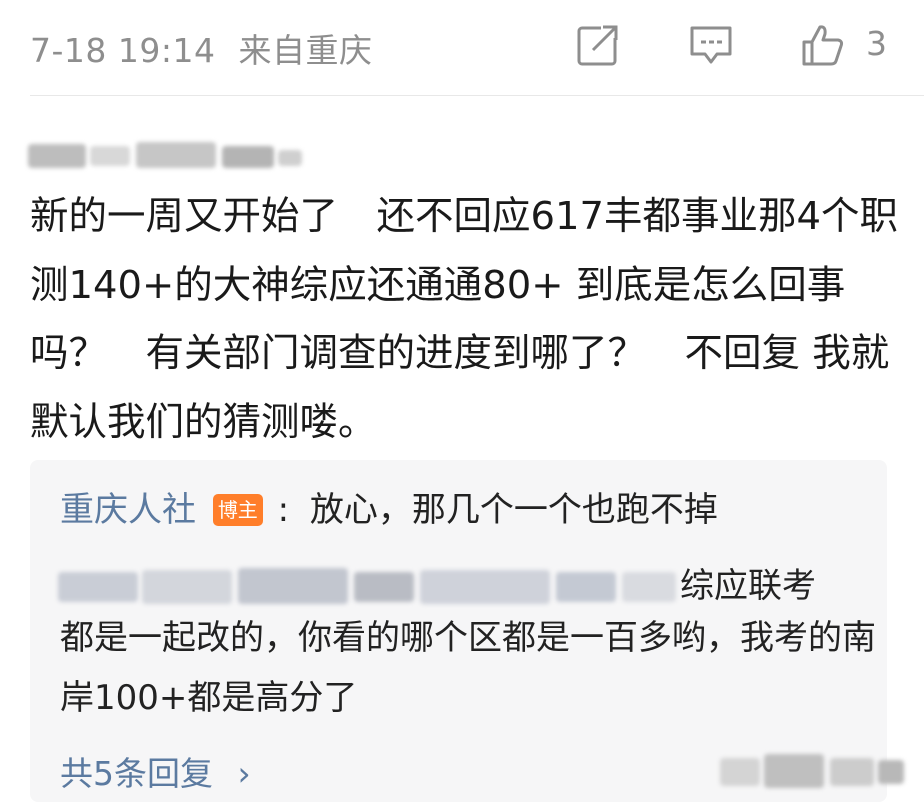  Describe the element at coordinates (123, 50) in the screenshot. I see `timestamp: 7-18 19:14` at that location.